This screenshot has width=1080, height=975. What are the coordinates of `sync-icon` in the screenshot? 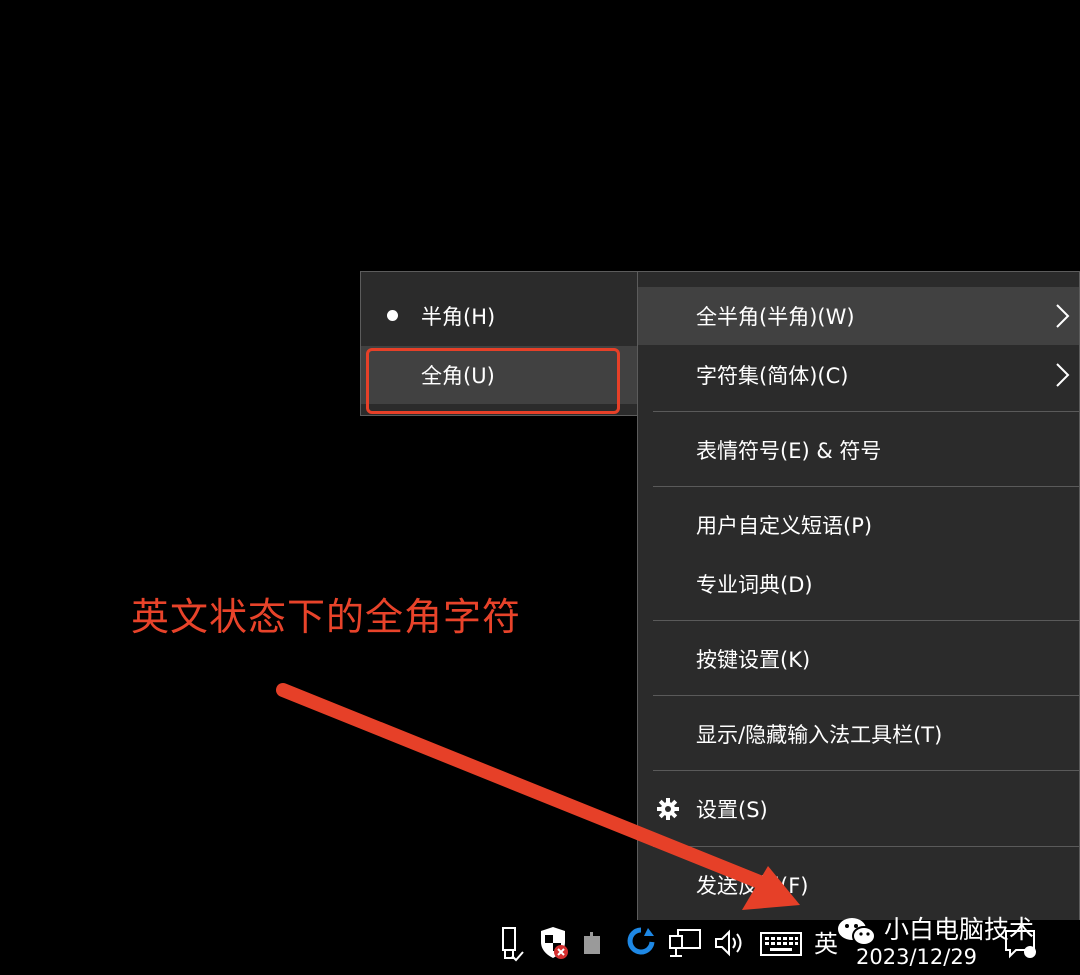 It's located at (641, 942).